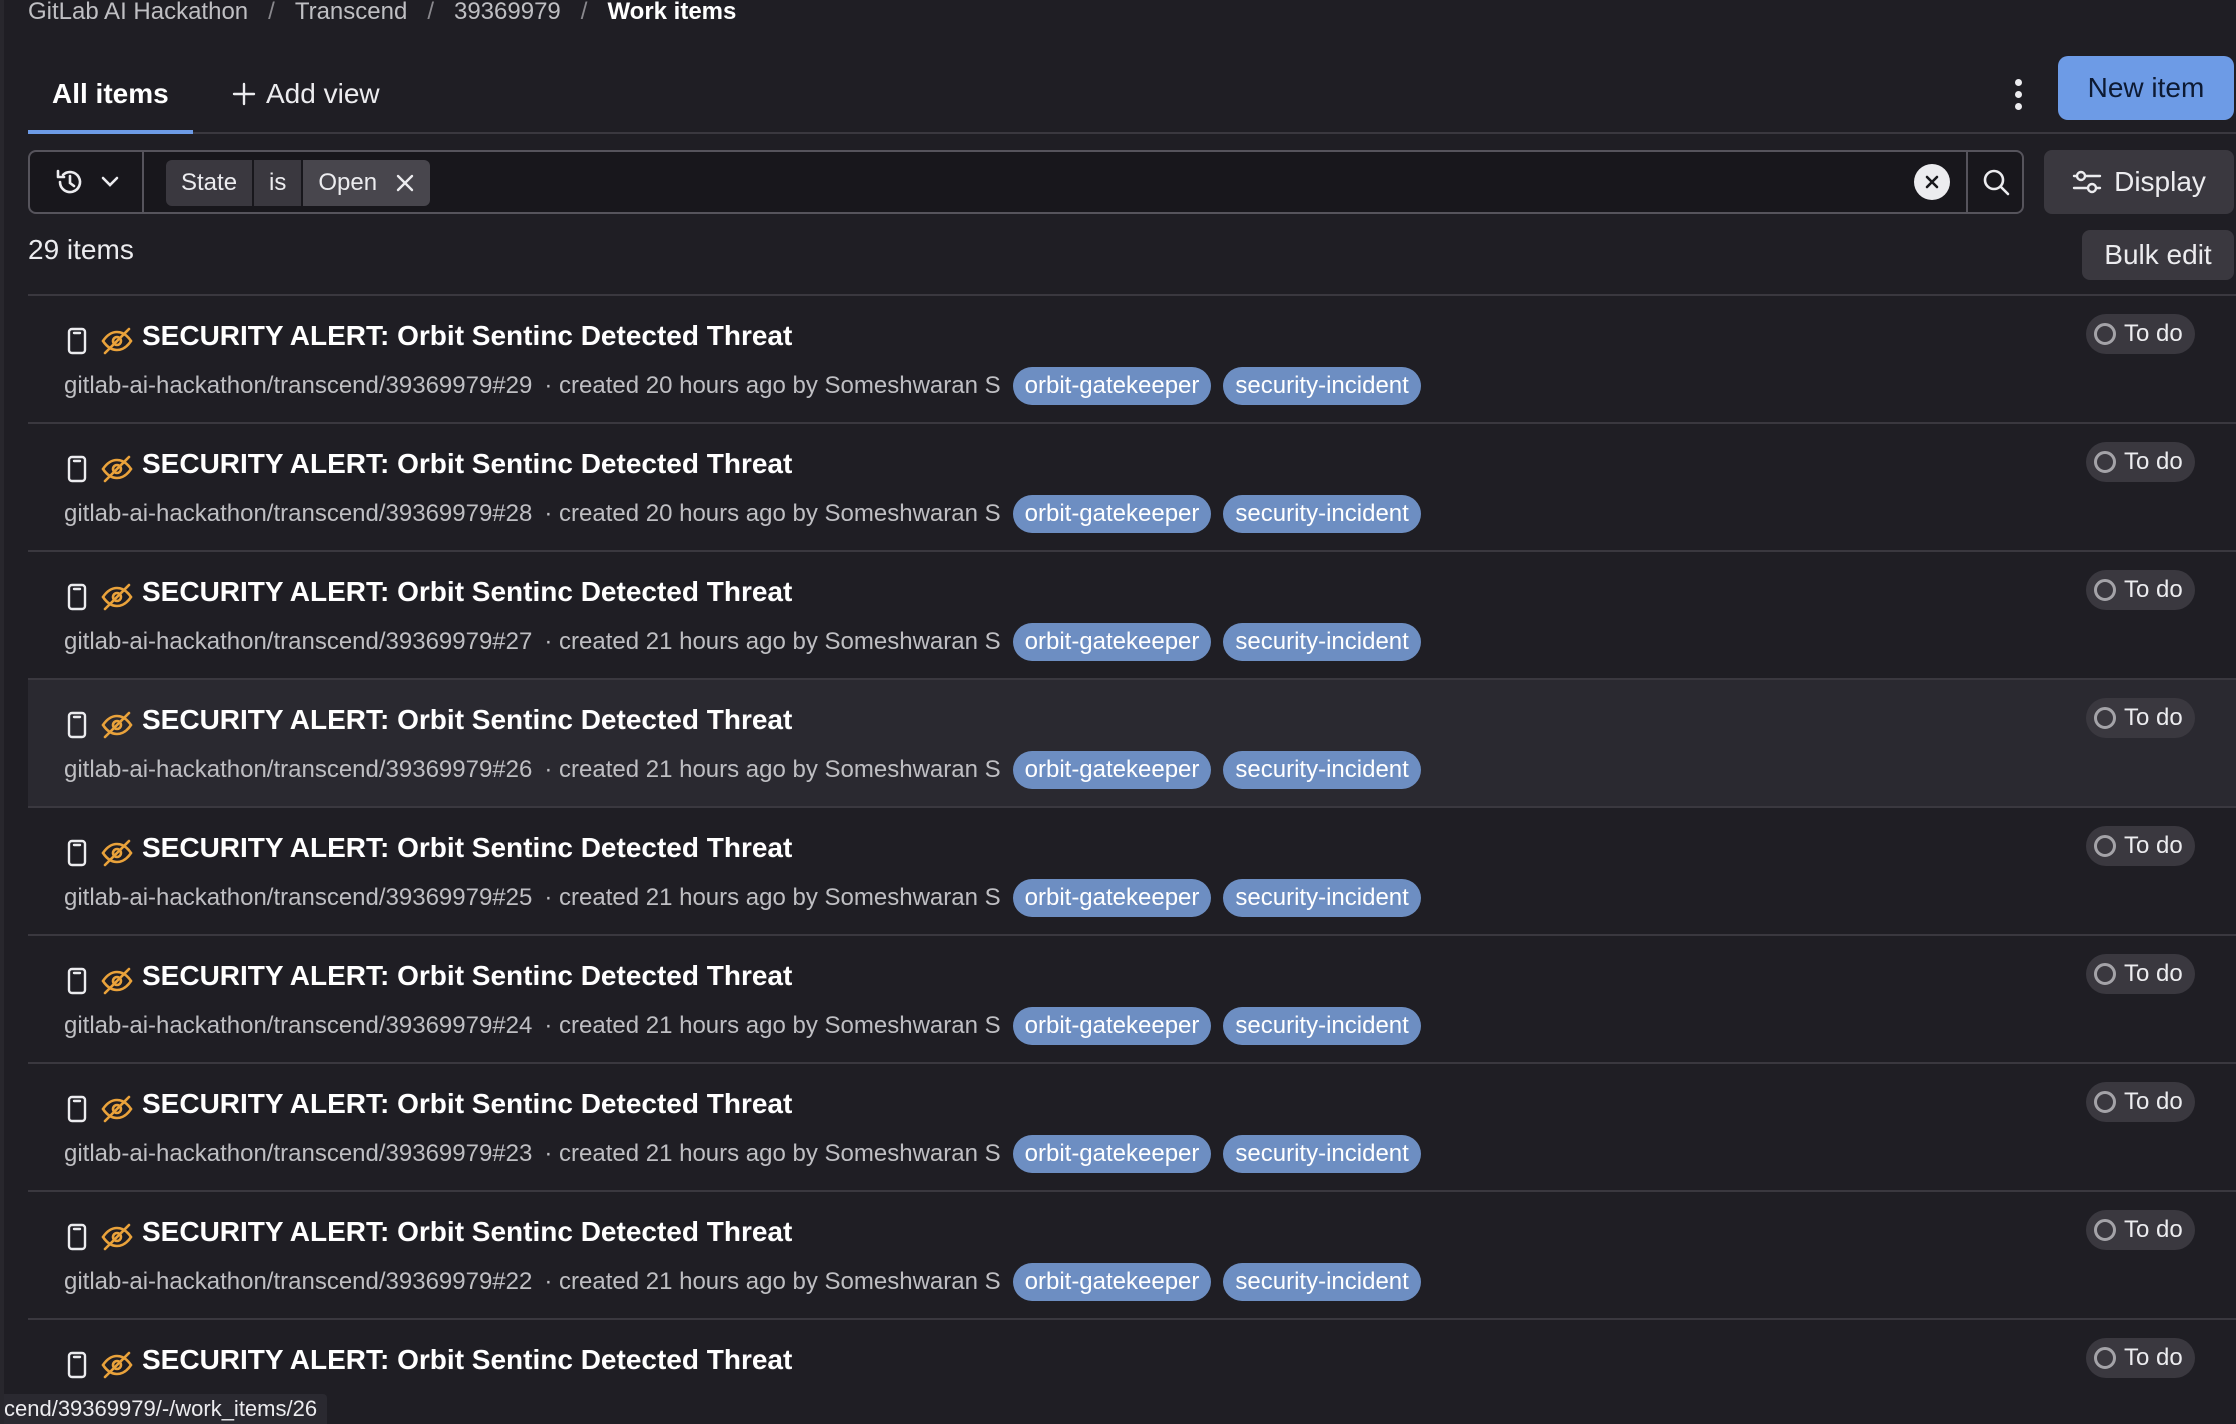 Image resolution: width=2236 pixels, height=1424 pixels. What do you see at coordinates (1932, 182) in the screenshot?
I see `clear-icon` at bounding box center [1932, 182].